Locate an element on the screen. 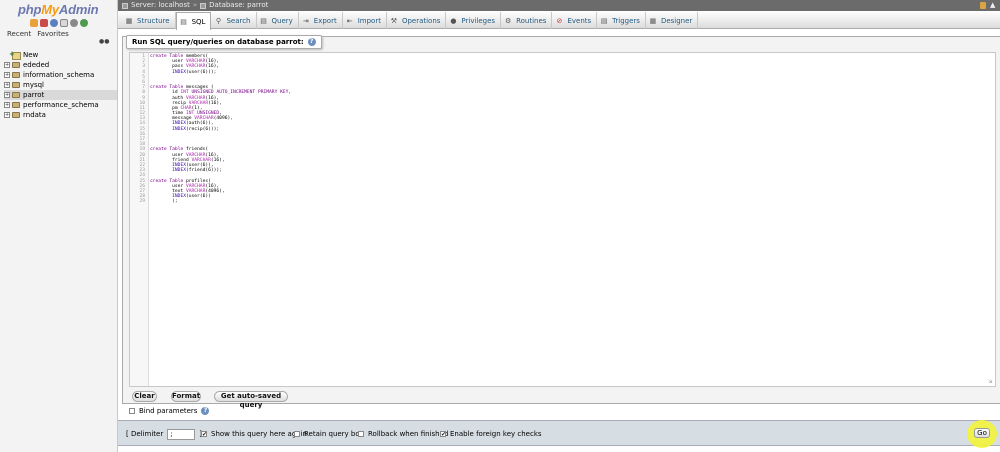  tab-search: ⚲ Search is located at coordinates (234, 20).